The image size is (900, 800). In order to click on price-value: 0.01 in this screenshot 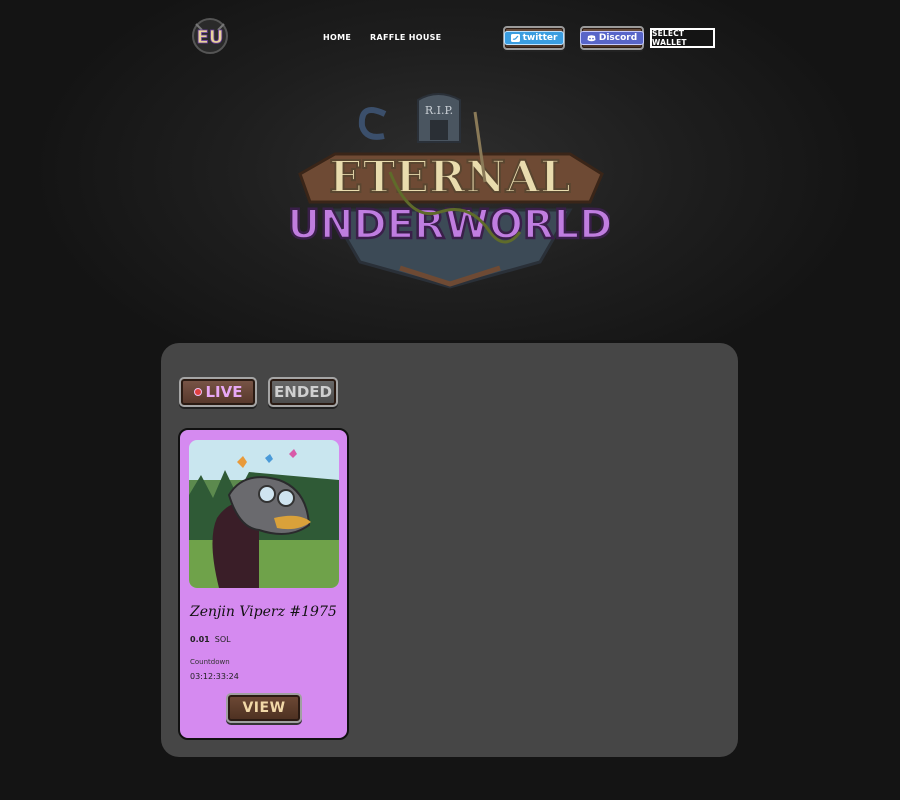, I will do `click(200, 639)`.